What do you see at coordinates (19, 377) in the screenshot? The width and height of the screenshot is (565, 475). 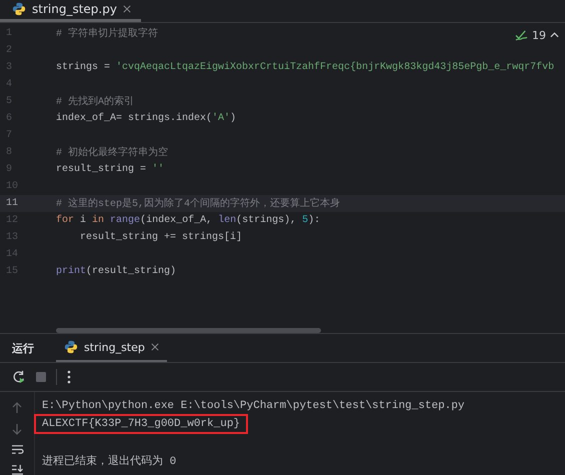 I see `rerun-icon` at bounding box center [19, 377].